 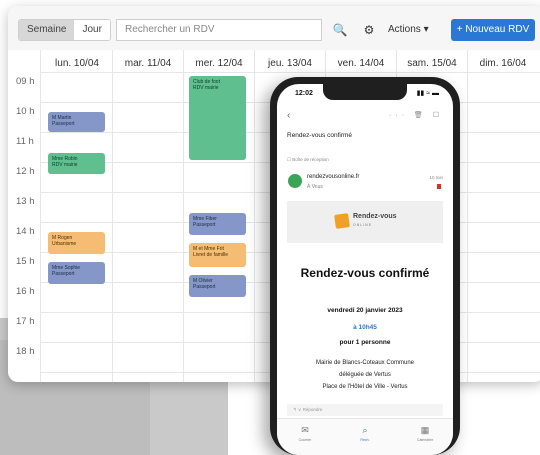 I want to click on mail-icon: ✉, so click(x=305, y=430).